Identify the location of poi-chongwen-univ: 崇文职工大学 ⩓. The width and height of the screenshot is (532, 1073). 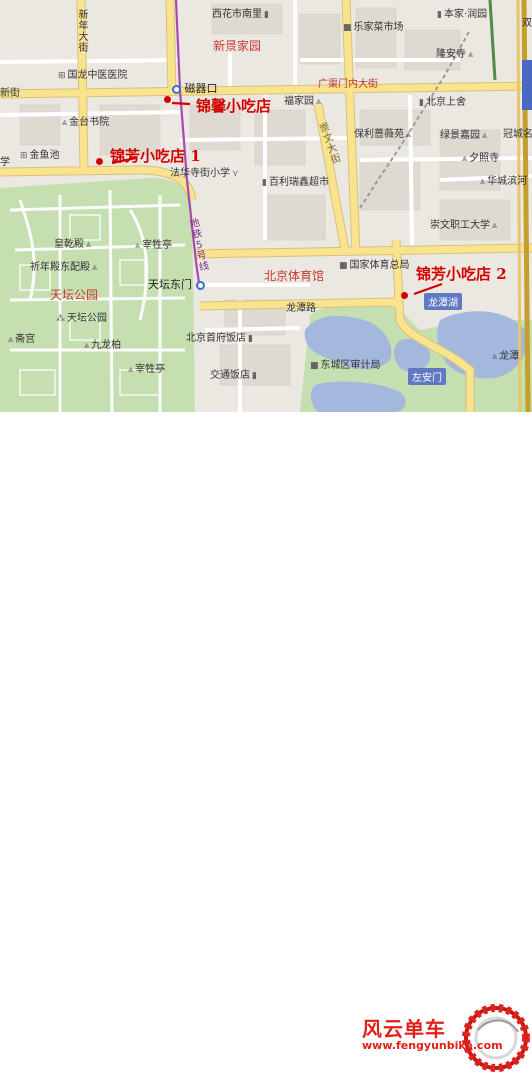
(464, 225).